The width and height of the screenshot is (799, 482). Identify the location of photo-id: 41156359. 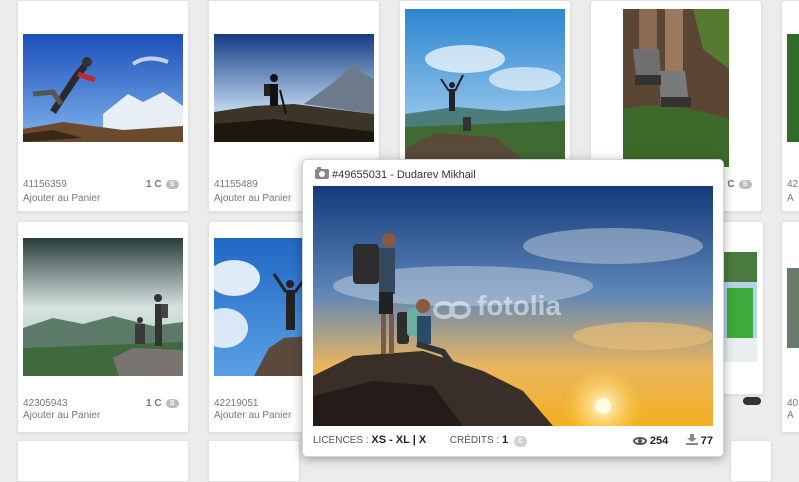
(45, 184).